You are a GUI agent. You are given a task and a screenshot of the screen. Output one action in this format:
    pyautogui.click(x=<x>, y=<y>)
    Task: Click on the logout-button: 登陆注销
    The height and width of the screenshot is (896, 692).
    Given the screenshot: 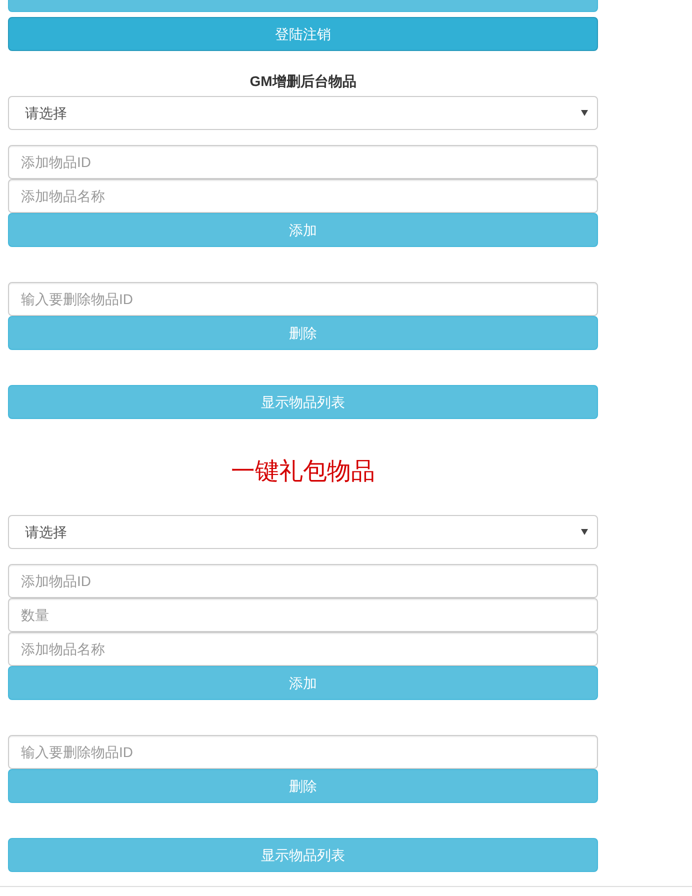 What is the action you would take?
    pyautogui.click(x=303, y=34)
    